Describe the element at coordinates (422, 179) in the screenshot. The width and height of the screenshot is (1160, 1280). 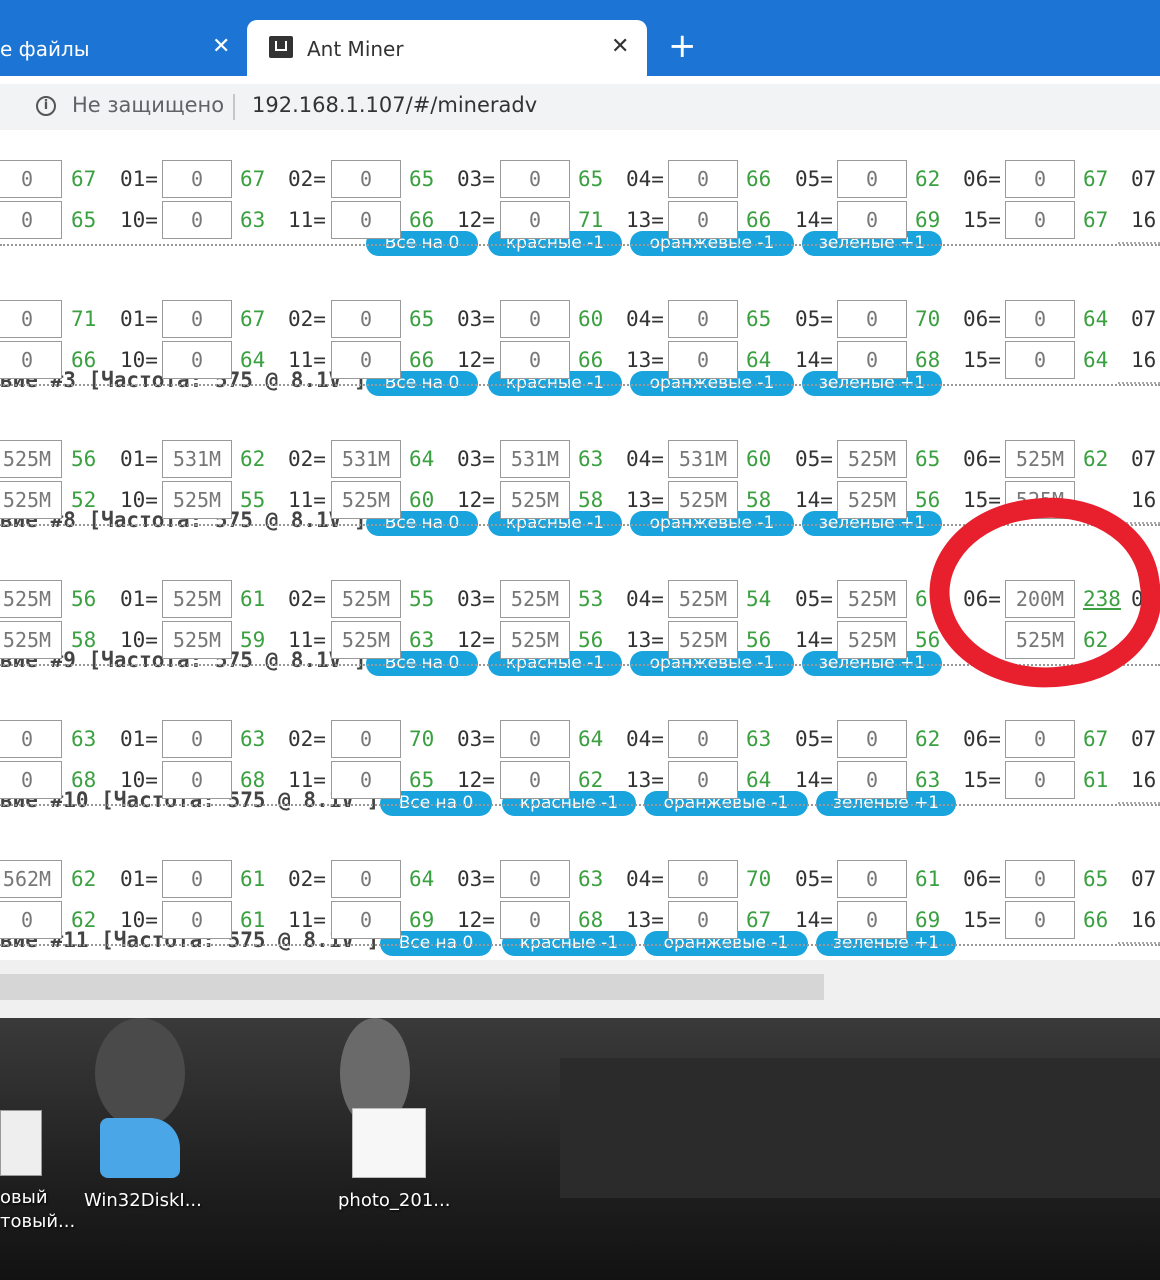
I see `chip-temperature: 65` at that location.